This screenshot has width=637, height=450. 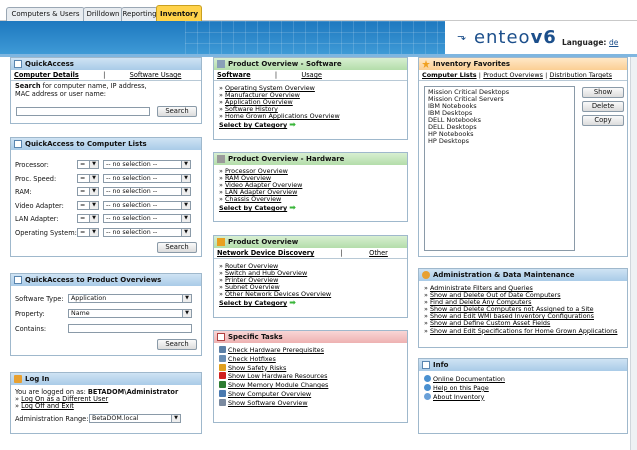 I want to click on po-software-subtabs: Software | Usage, so click(x=310, y=75).